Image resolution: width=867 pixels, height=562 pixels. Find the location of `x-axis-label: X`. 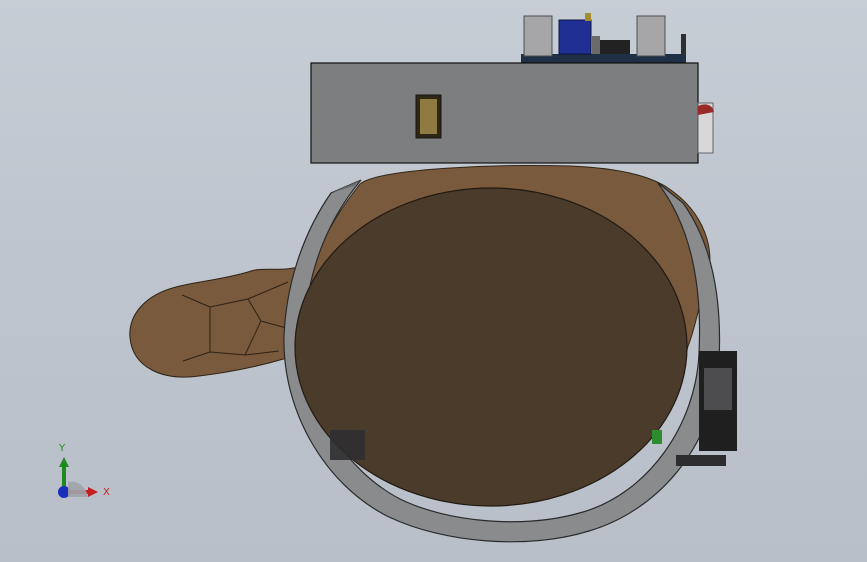

x-axis-label: X is located at coordinates (106, 492).